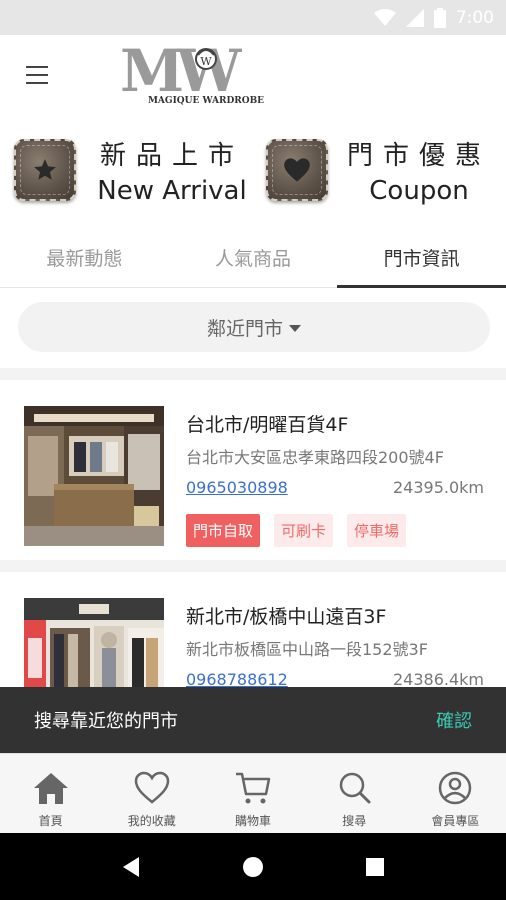 This screenshot has width=506, height=900. Describe the element at coordinates (375, 867) in the screenshot. I see `recent-apps-icon` at that location.